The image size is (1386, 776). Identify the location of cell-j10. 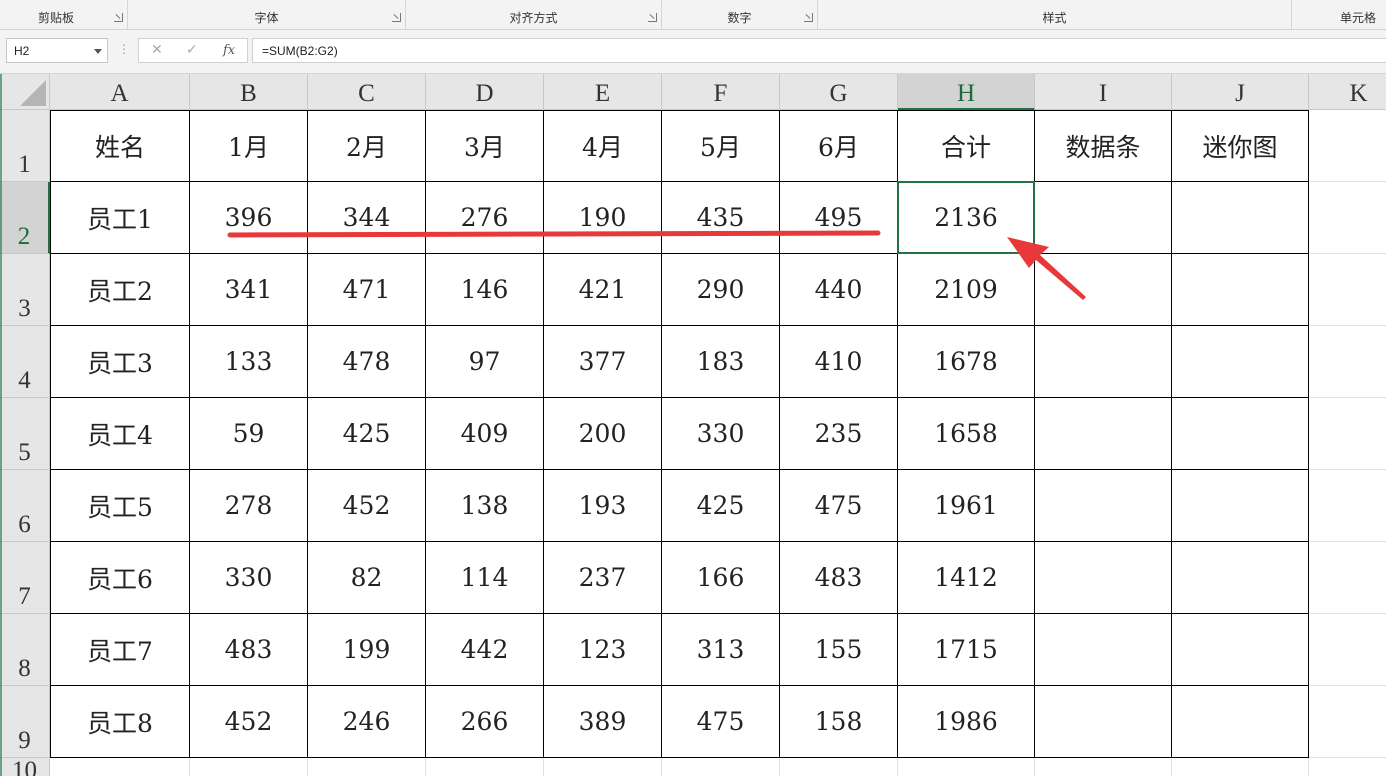
(1240, 767).